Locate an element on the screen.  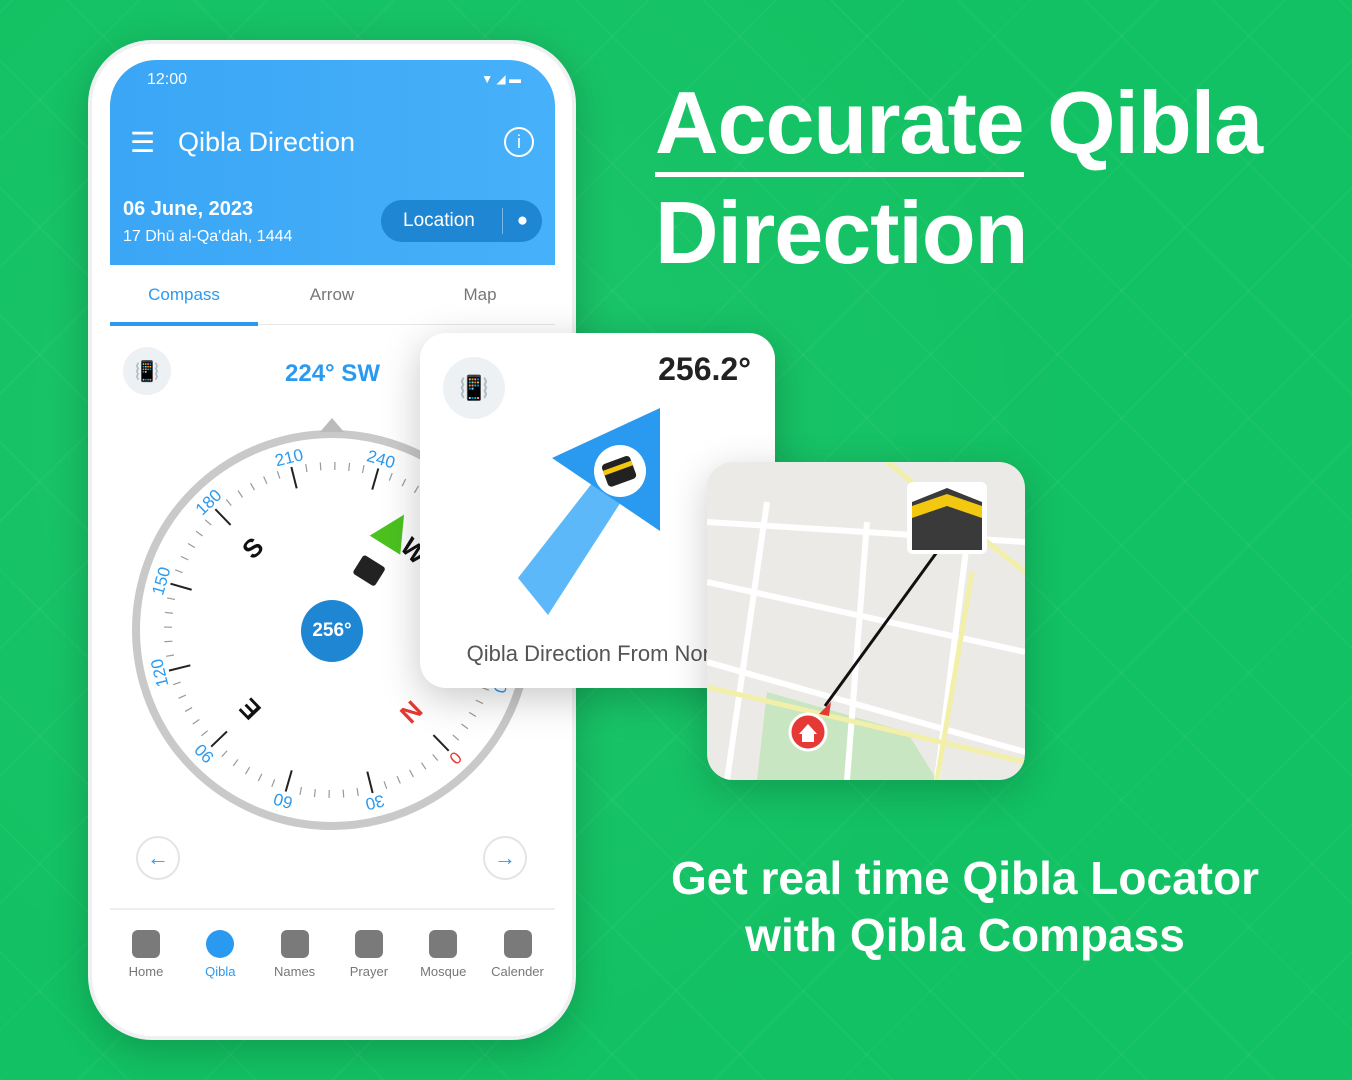
map-pin-icon: ● is located at coordinates (522, 221).